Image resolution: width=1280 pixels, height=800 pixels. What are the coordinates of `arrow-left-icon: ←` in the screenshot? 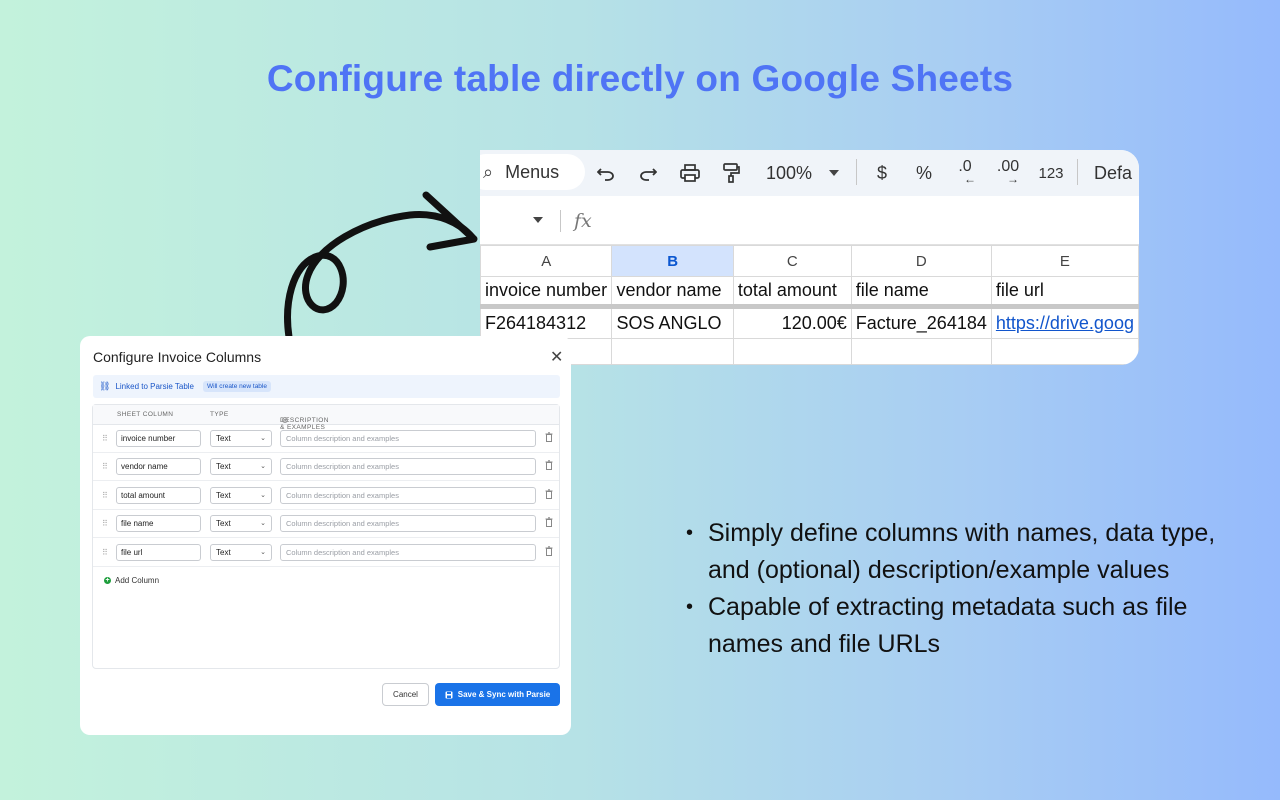 It's located at (970, 179).